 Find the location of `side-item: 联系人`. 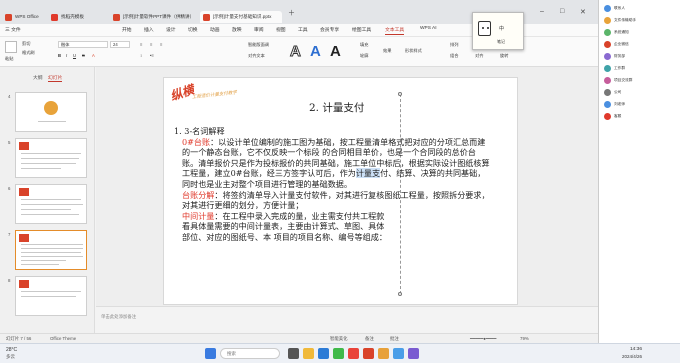

side-item: 联系人 is located at coordinates (641, 9).